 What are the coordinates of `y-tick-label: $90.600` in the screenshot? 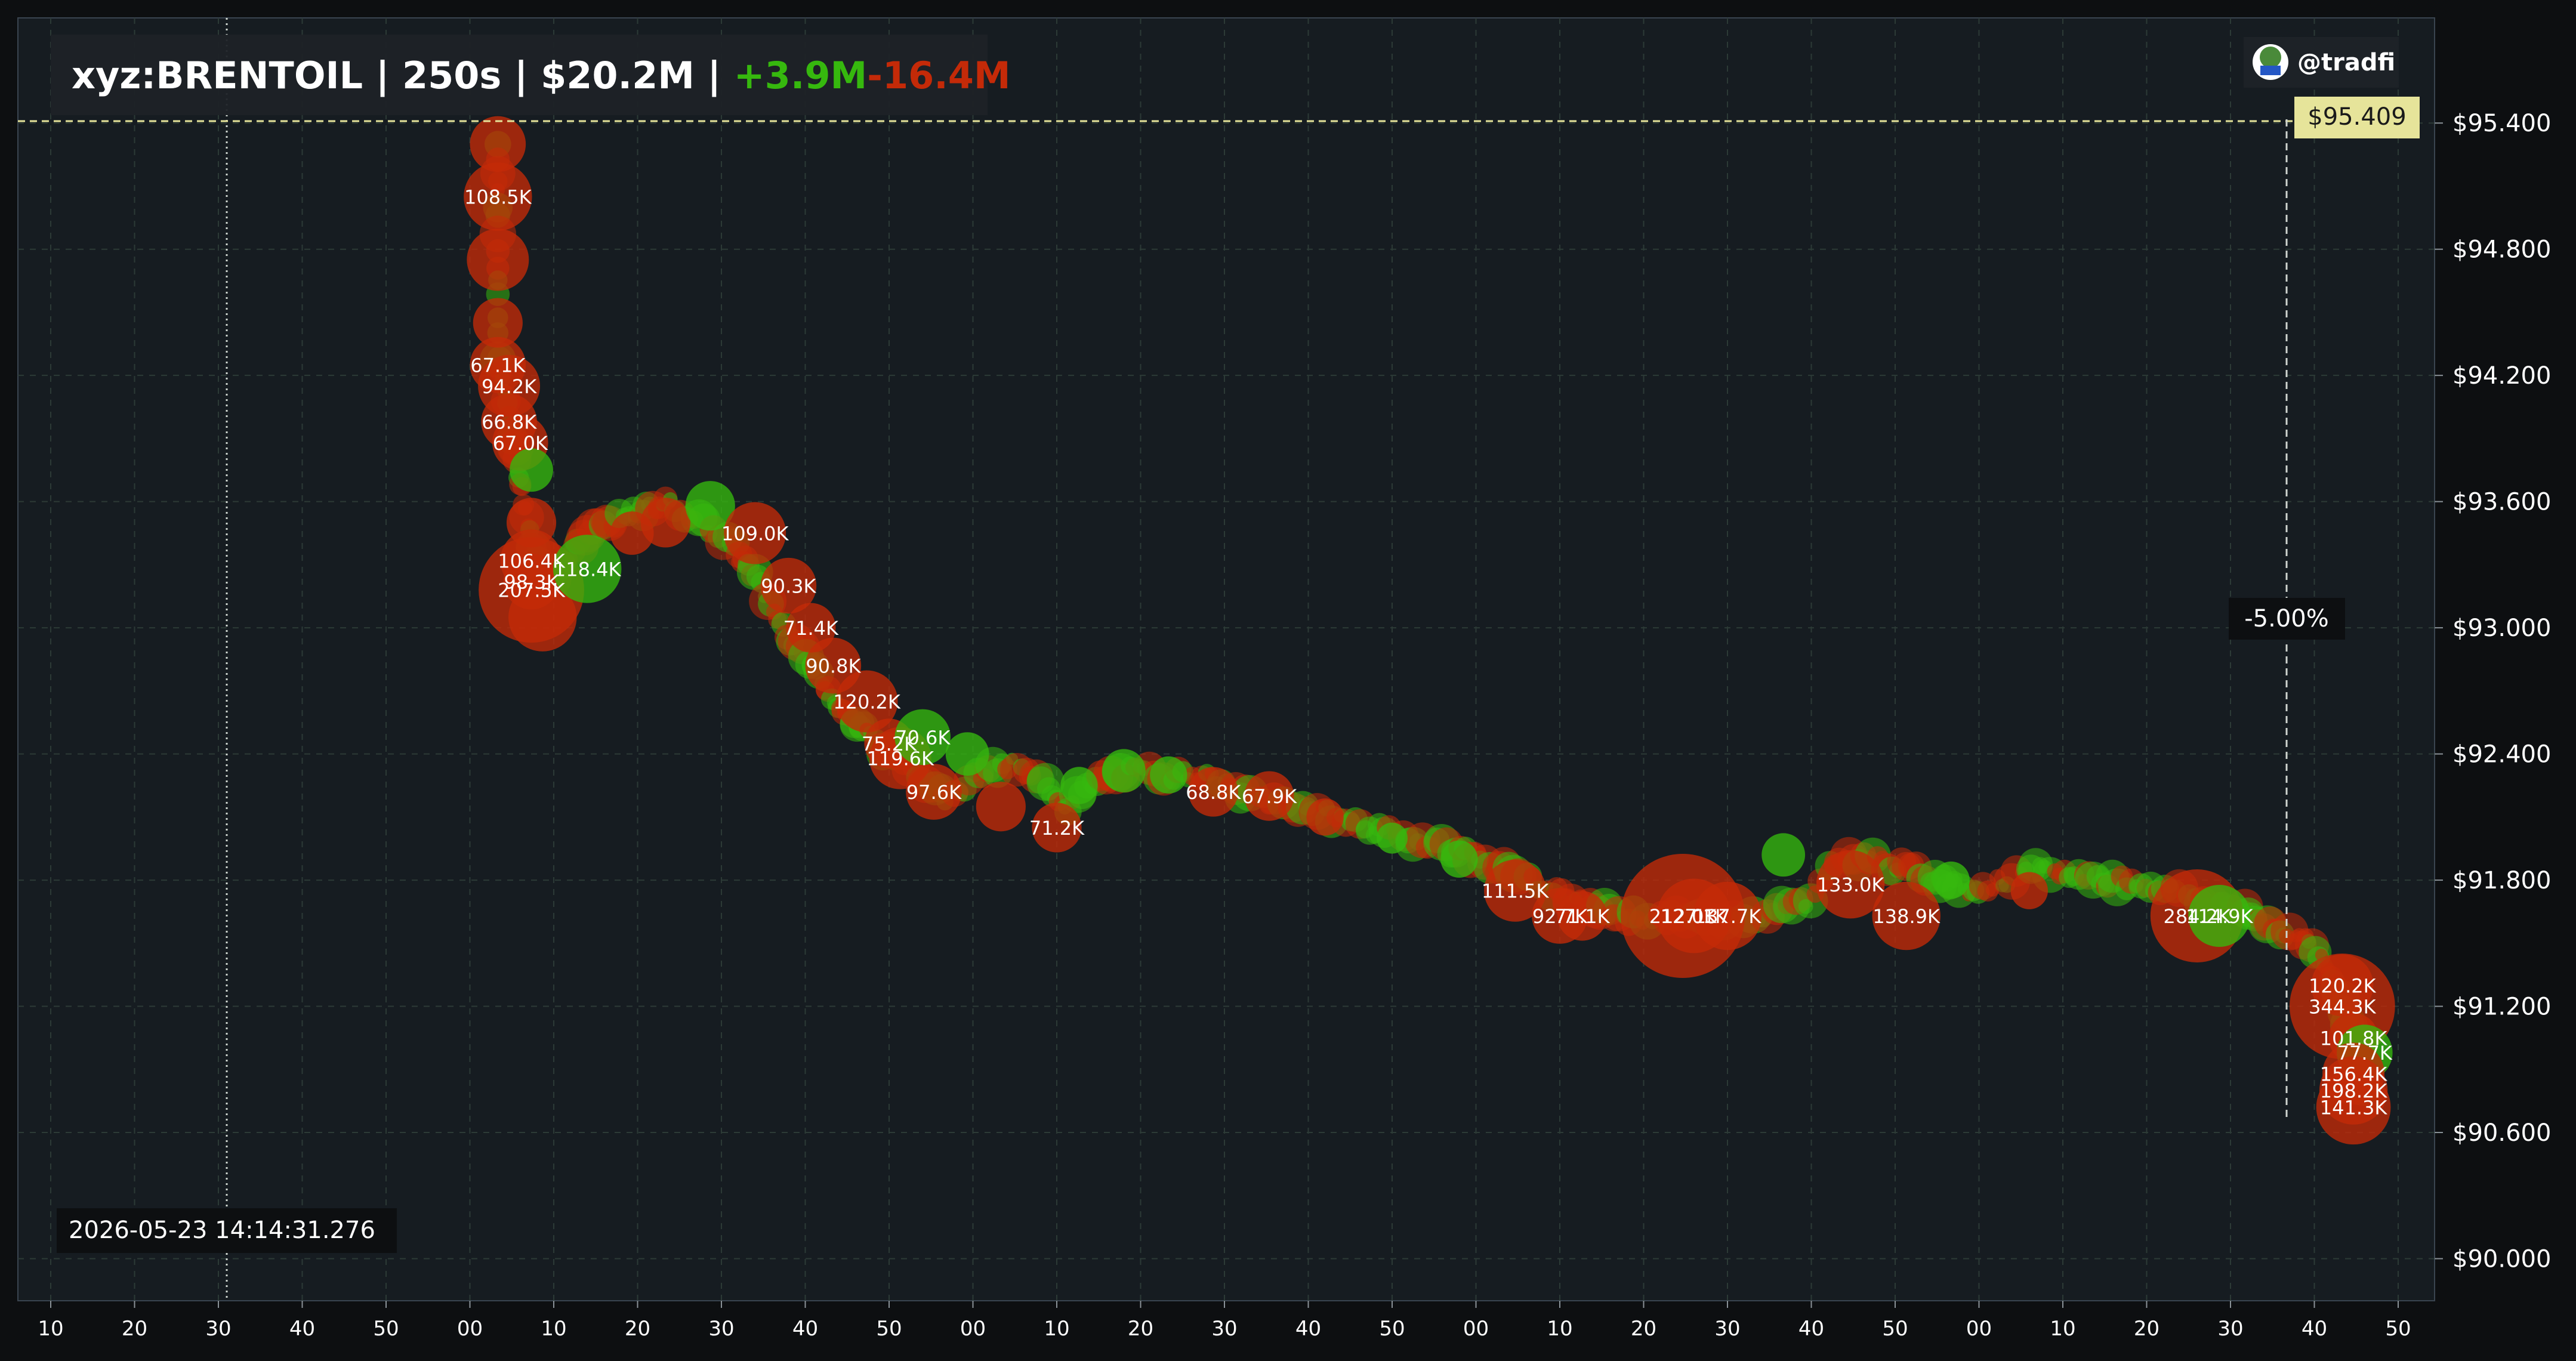 It's located at (2501, 1133).